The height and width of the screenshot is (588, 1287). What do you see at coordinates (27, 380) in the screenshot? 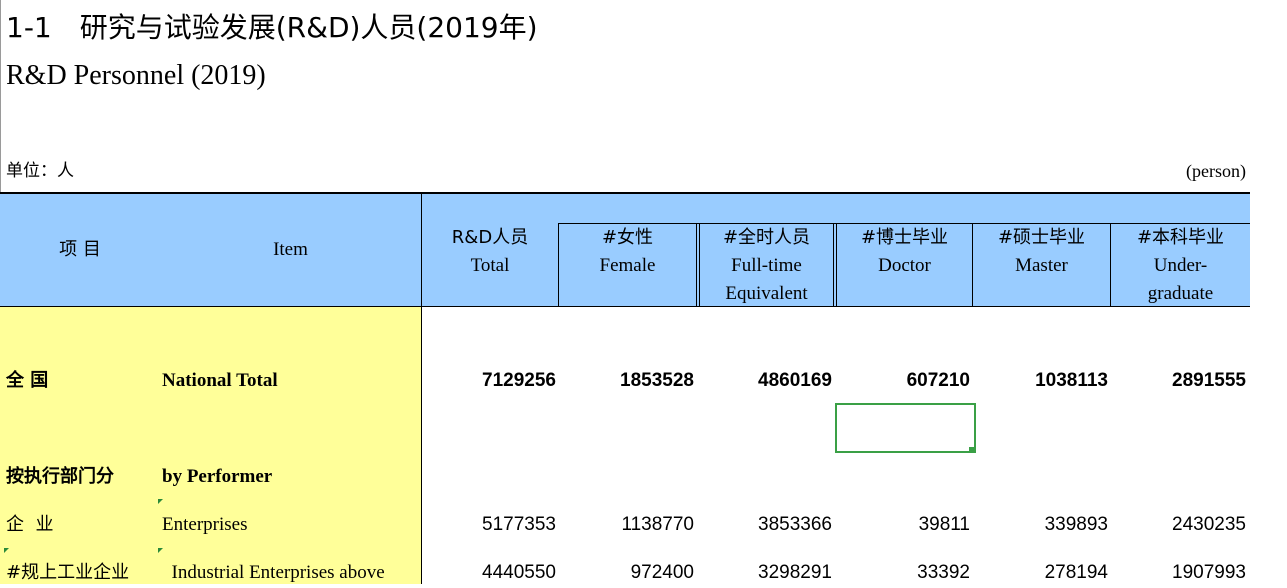
I see `row-label-chinese: 全 国` at bounding box center [27, 380].